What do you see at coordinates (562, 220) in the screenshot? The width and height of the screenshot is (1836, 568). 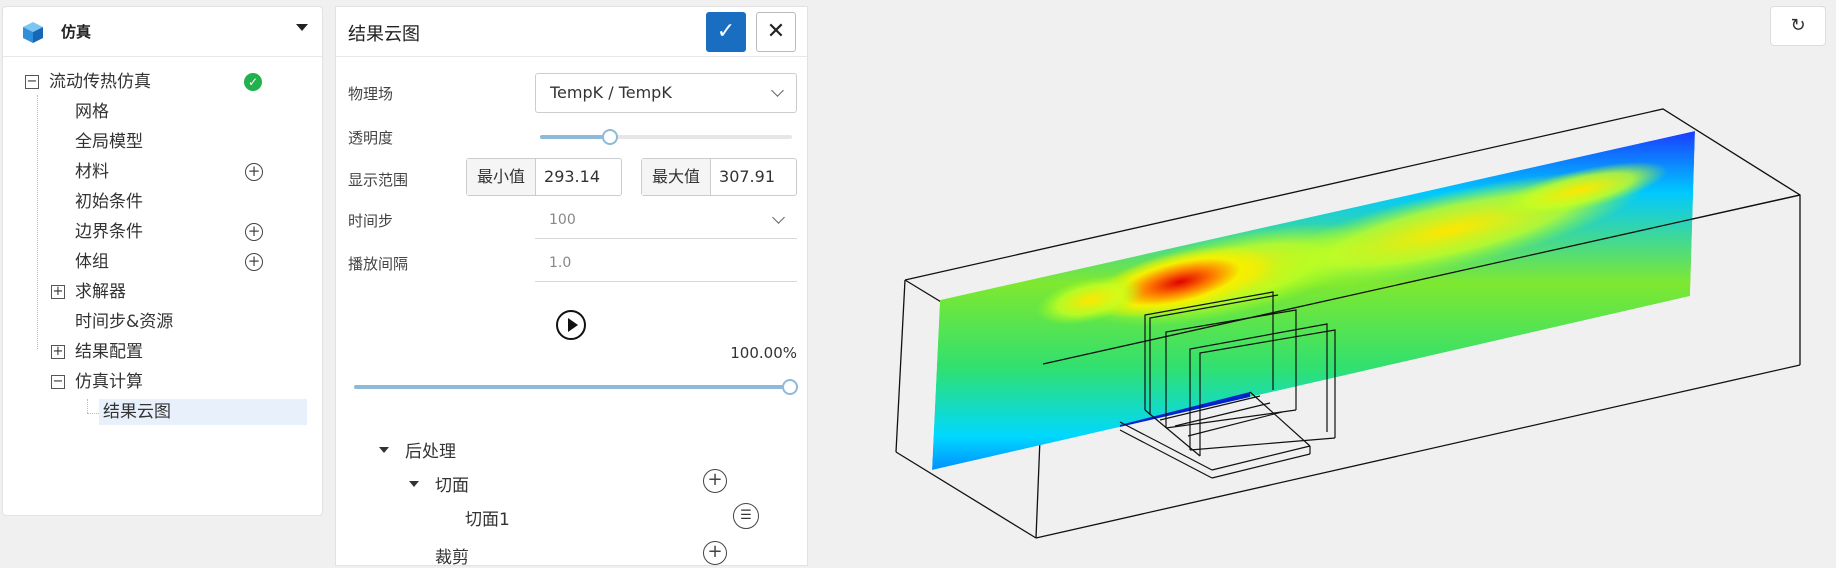 I see `timestep-value: 100` at bounding box center [562, 220].